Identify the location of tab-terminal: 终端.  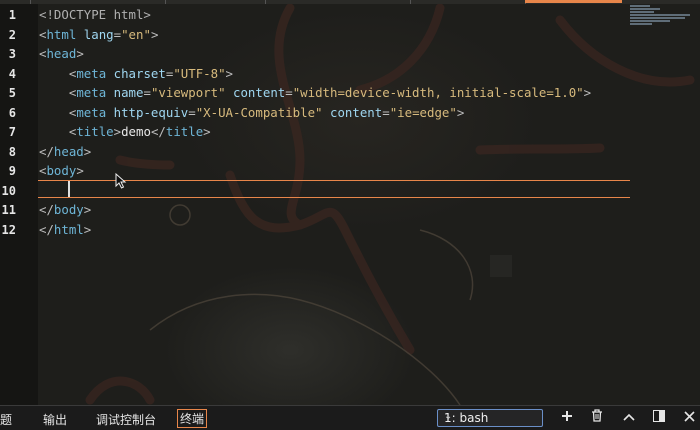
(192, 418).